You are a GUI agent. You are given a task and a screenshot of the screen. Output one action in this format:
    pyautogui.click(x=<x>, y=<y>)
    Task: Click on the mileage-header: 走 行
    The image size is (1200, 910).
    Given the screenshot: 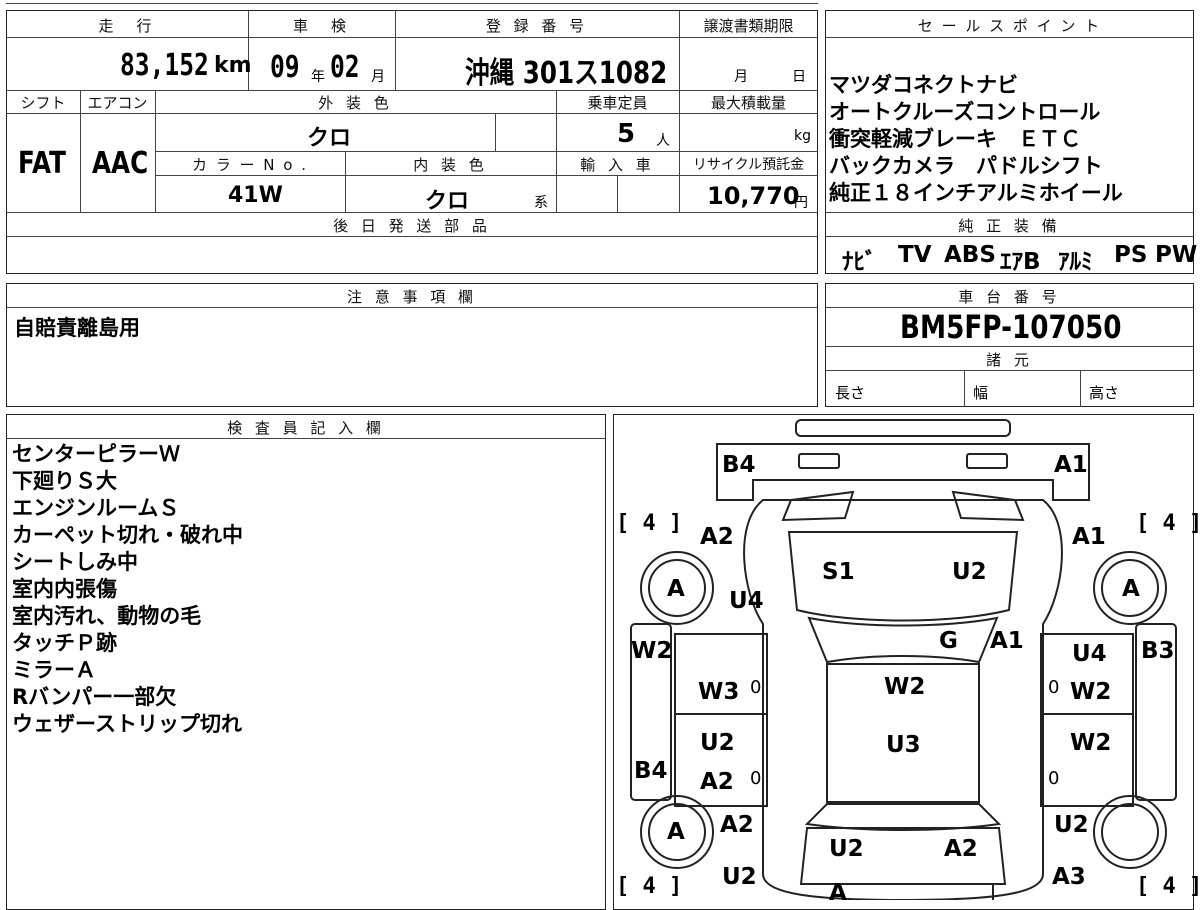 What is the action you would take?
    pyautogui.click(x=127, y=26)
    